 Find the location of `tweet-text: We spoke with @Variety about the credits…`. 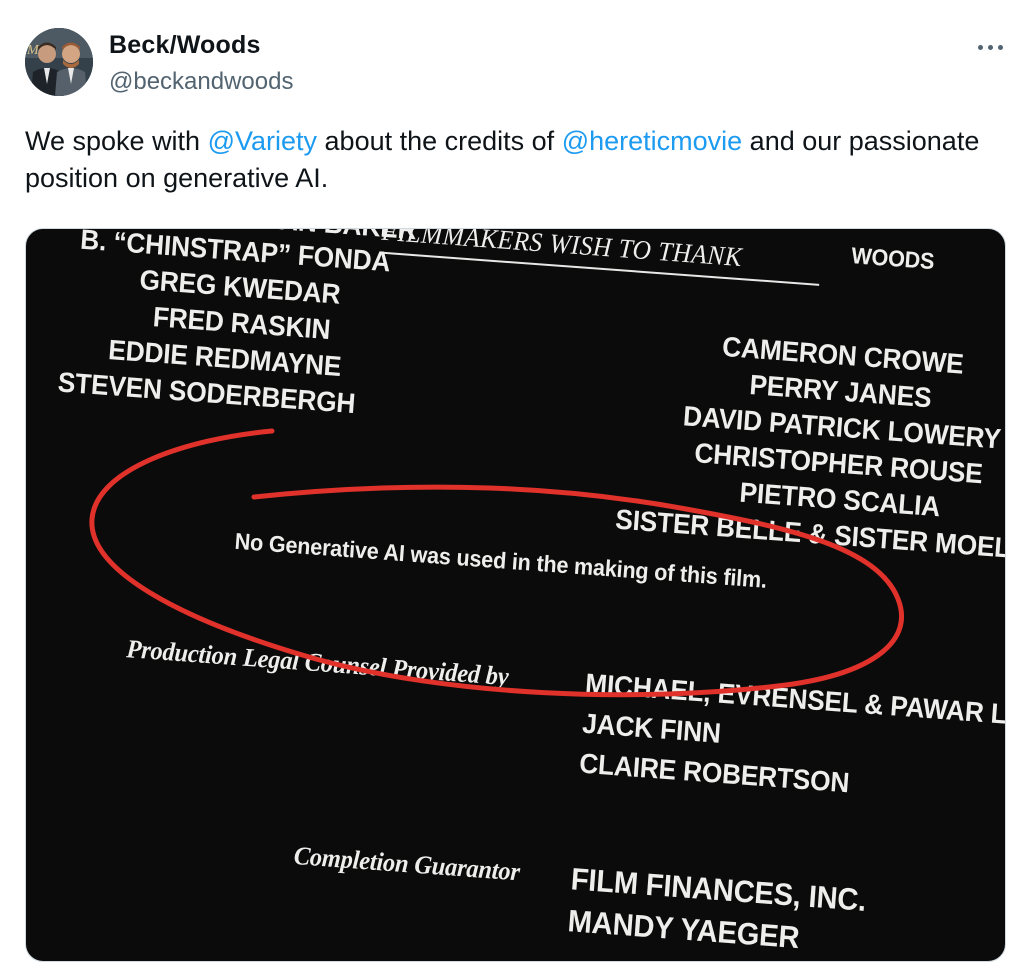

tweet-text: We spoke with @Variety about the credits… is located at coordinates (505, 160).